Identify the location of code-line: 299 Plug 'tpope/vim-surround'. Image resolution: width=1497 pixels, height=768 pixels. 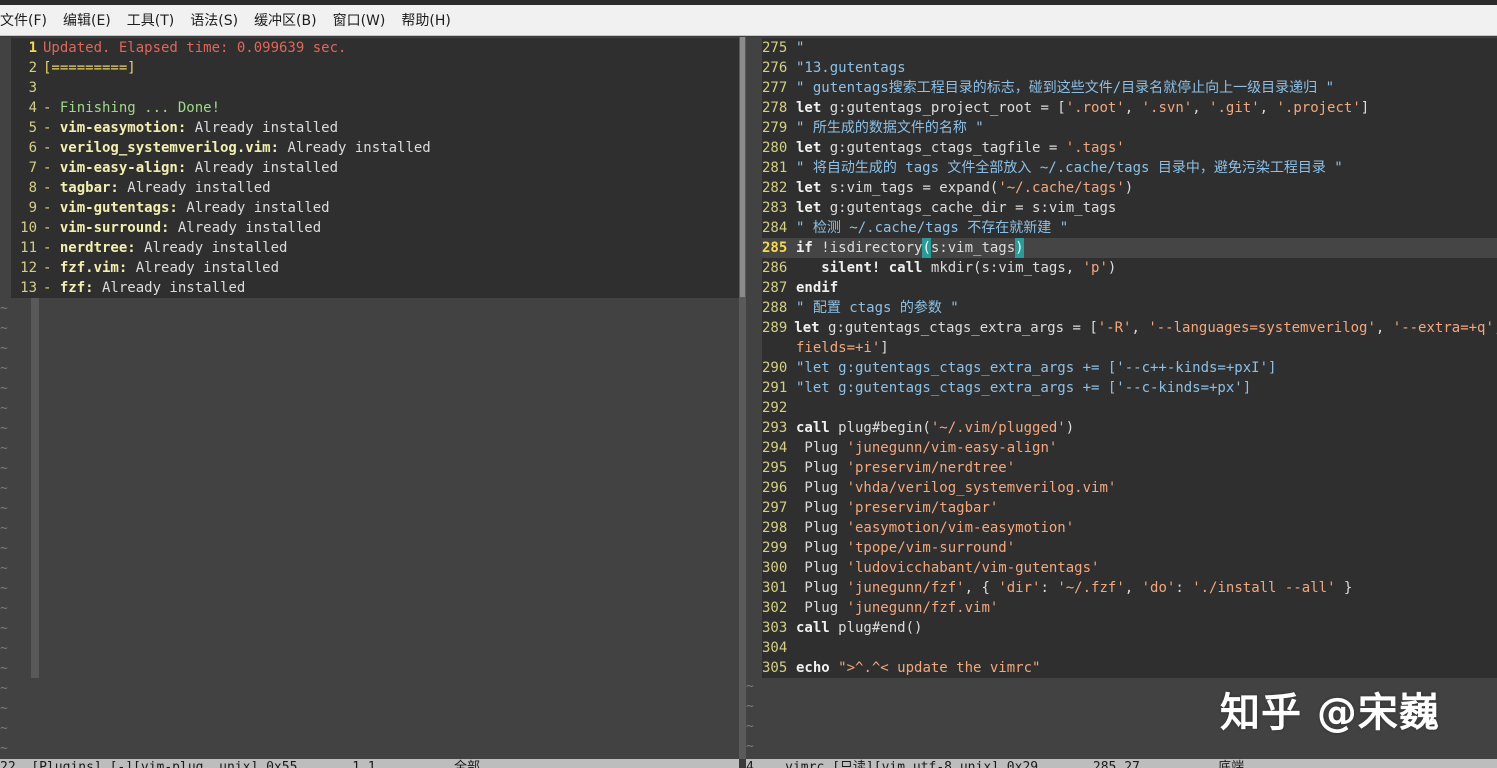
(1129, 548).